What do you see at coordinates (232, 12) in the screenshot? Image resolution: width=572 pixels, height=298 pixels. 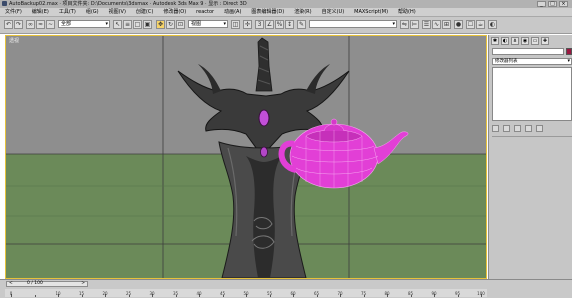 I see `menu-animation: 动画(A)` at bounding box center [232, 12].